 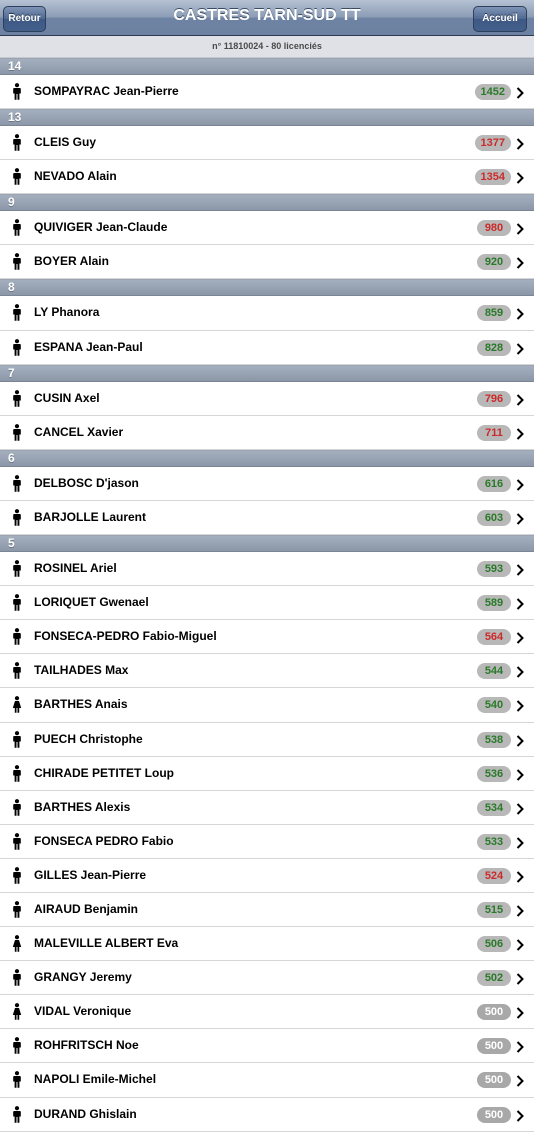 What do you see at coordinates (104, 840) in the screenshot?
I see `player-name: FONSECA PEDRO Fabio` at bounding box center [104, 840].